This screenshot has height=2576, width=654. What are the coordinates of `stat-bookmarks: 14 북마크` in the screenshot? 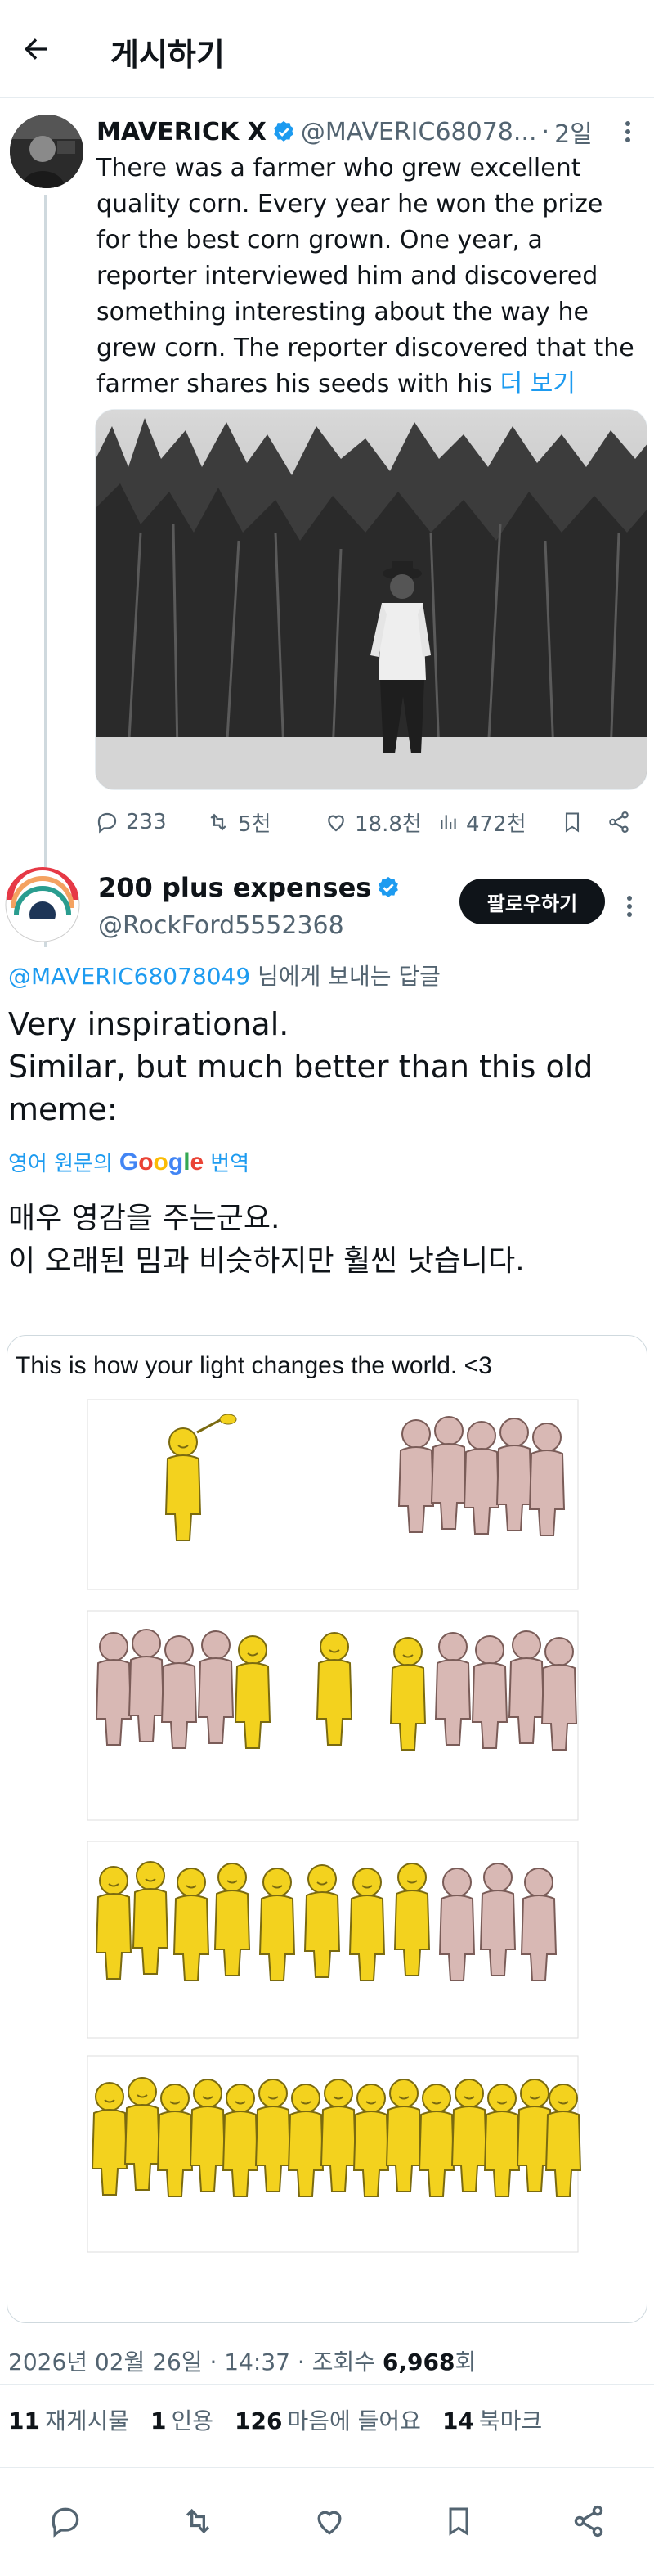 It's located at (492, 2420).